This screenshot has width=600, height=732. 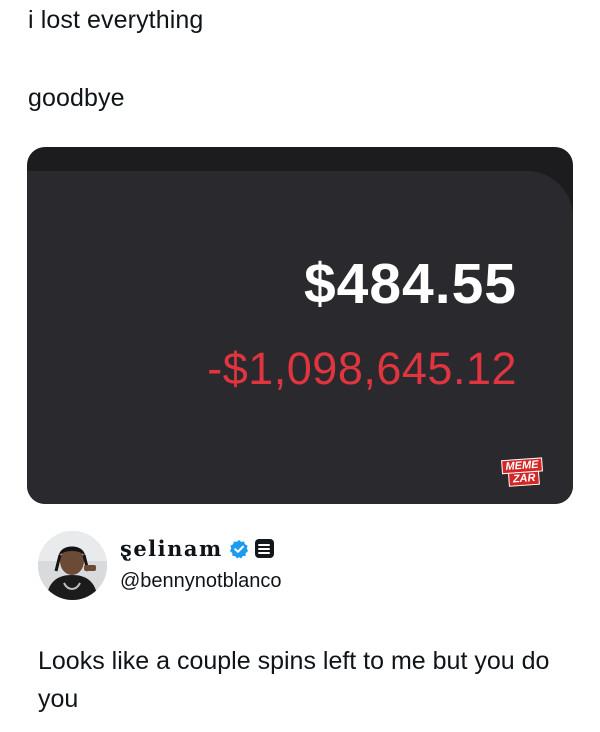 I want to click on watermark-line-2: ZAR, so click(x=524, y=478).